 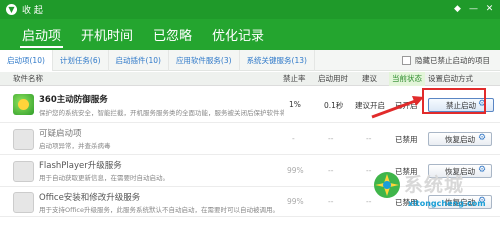 I want to click on row-status: 已开启, so click(x=406, y=105).